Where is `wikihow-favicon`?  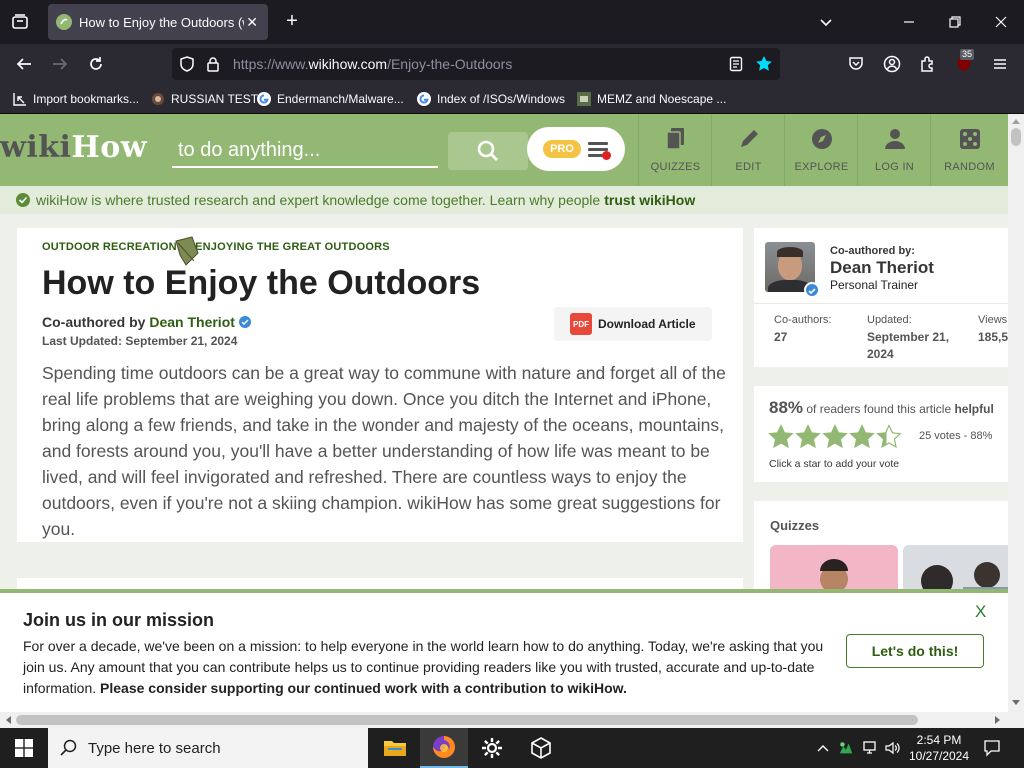 wikihow-favicon is located at coordinates (64, 22).